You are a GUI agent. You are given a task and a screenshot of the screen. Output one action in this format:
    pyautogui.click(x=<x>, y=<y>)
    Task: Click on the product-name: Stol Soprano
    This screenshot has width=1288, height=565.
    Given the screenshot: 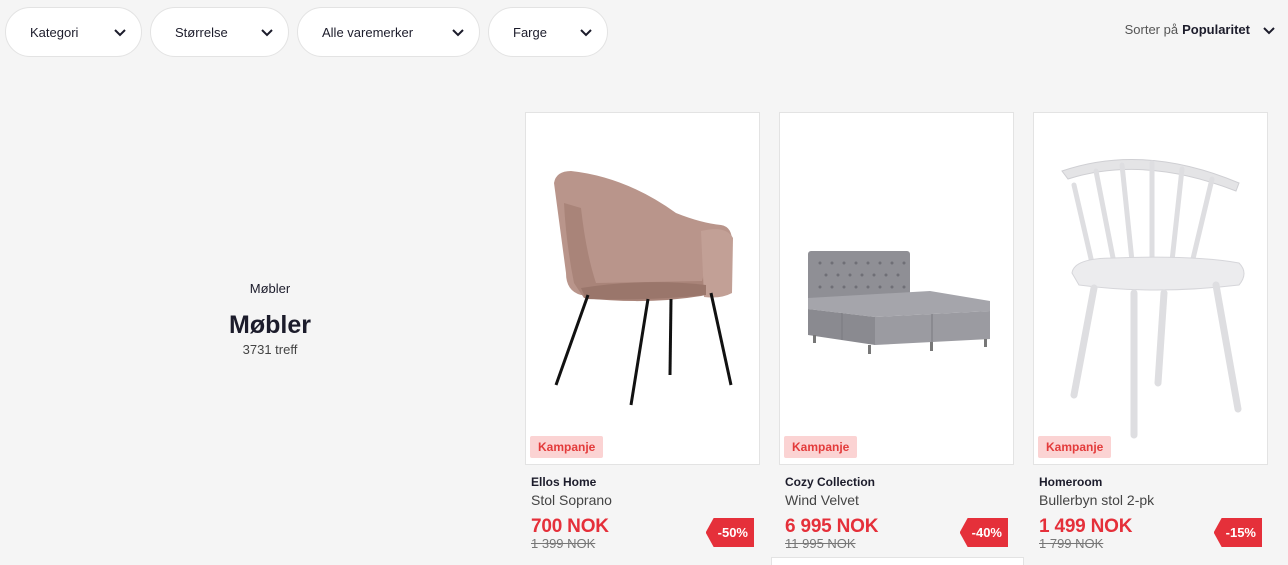 What is the action you would take?
    pyautogui.click(x=642, y=500)
    